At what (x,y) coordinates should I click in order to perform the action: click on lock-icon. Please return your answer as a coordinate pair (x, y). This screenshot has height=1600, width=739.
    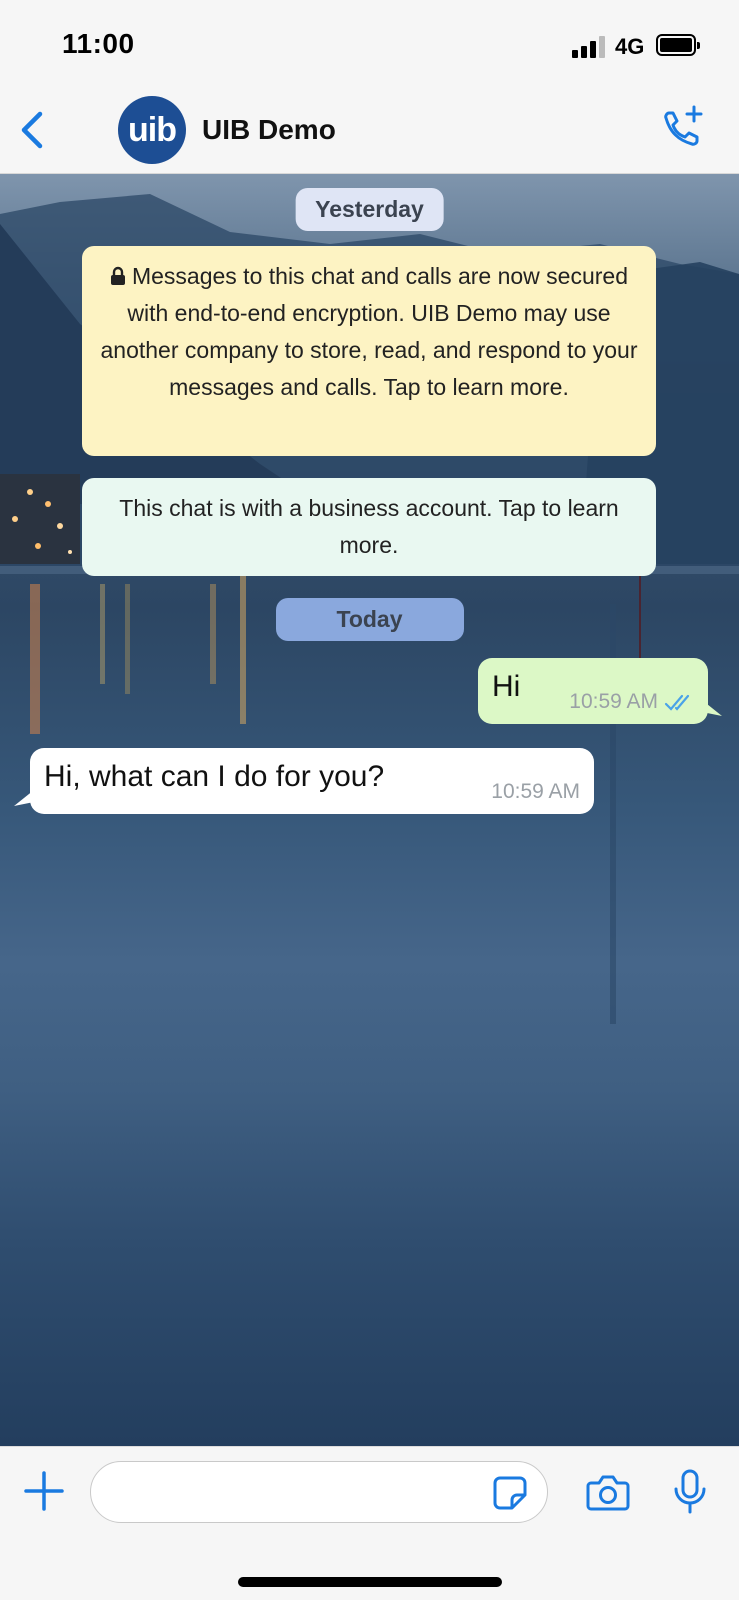
    Looking at the image, I should click on (117, 275).